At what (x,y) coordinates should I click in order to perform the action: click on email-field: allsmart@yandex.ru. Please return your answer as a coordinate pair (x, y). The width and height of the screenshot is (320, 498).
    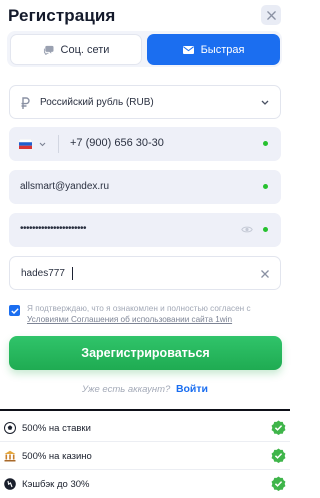
    Looking at the image, I should click on (145, 187).